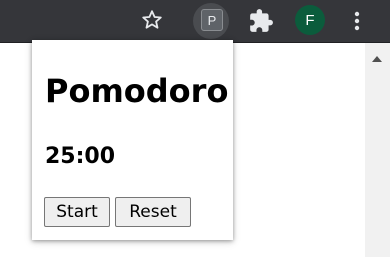  What do you see at coordinates (77, 212) in the screenshot?
I see `start-button: Start` at bounding box center [77, 212].